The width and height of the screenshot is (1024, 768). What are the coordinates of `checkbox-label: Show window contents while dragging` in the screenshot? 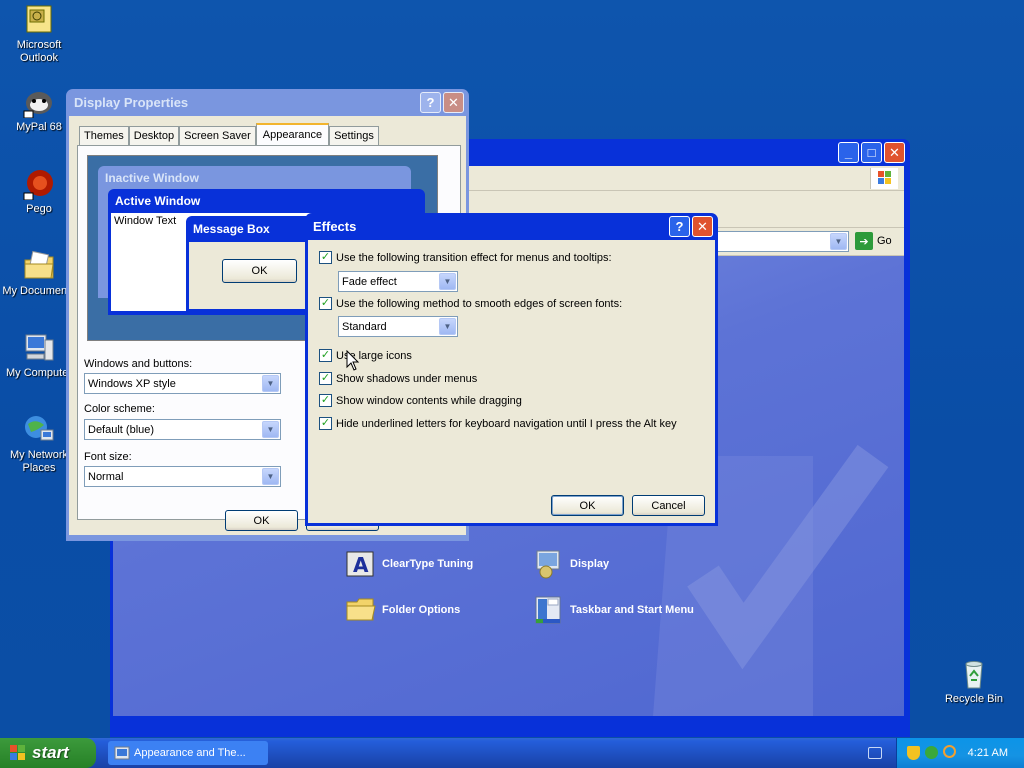 It's located at (429, 400).